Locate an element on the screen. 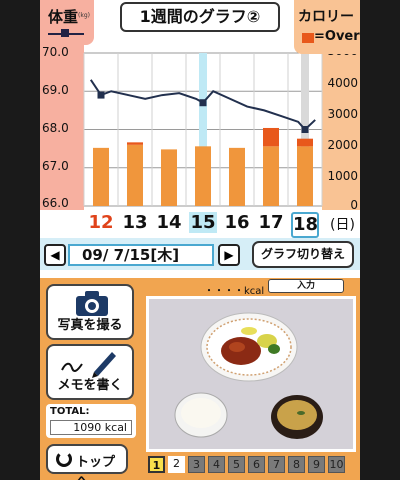  back-to-top-label: トップへ is located at coordinates (96, 467).